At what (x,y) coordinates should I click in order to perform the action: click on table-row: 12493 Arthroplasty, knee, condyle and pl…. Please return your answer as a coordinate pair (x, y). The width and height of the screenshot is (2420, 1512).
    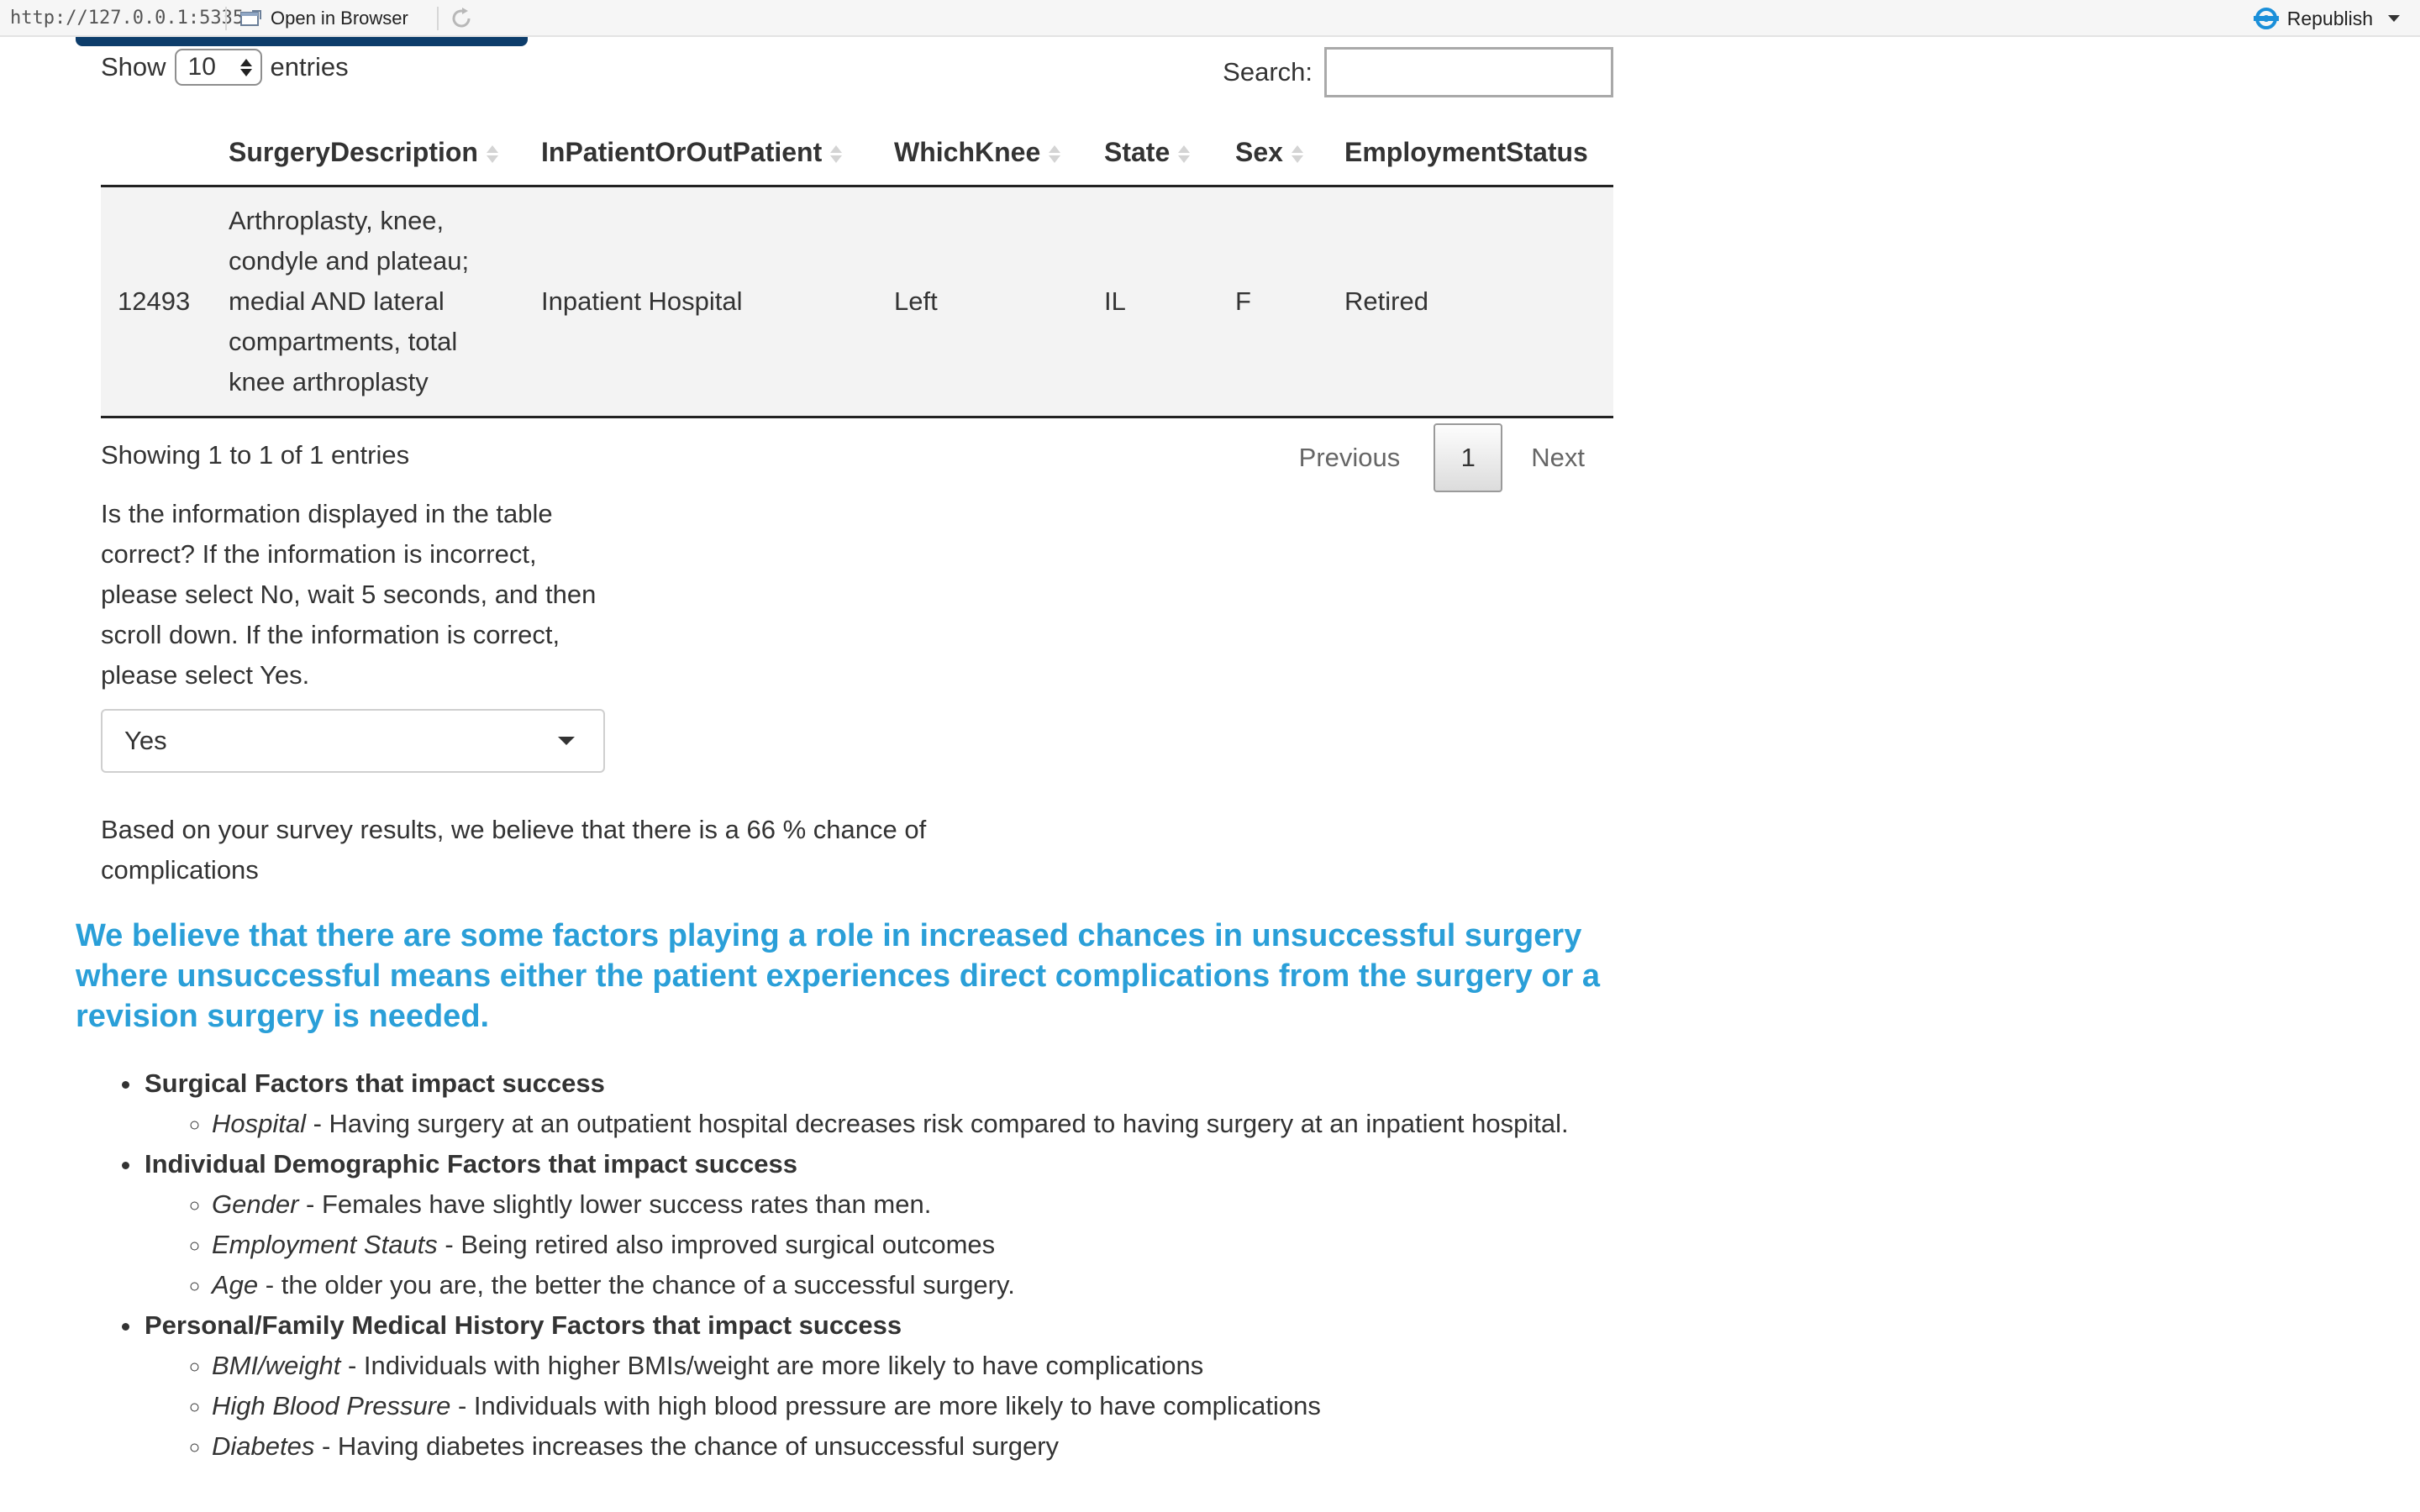
    Looking at the image, I should click on (857, 302).